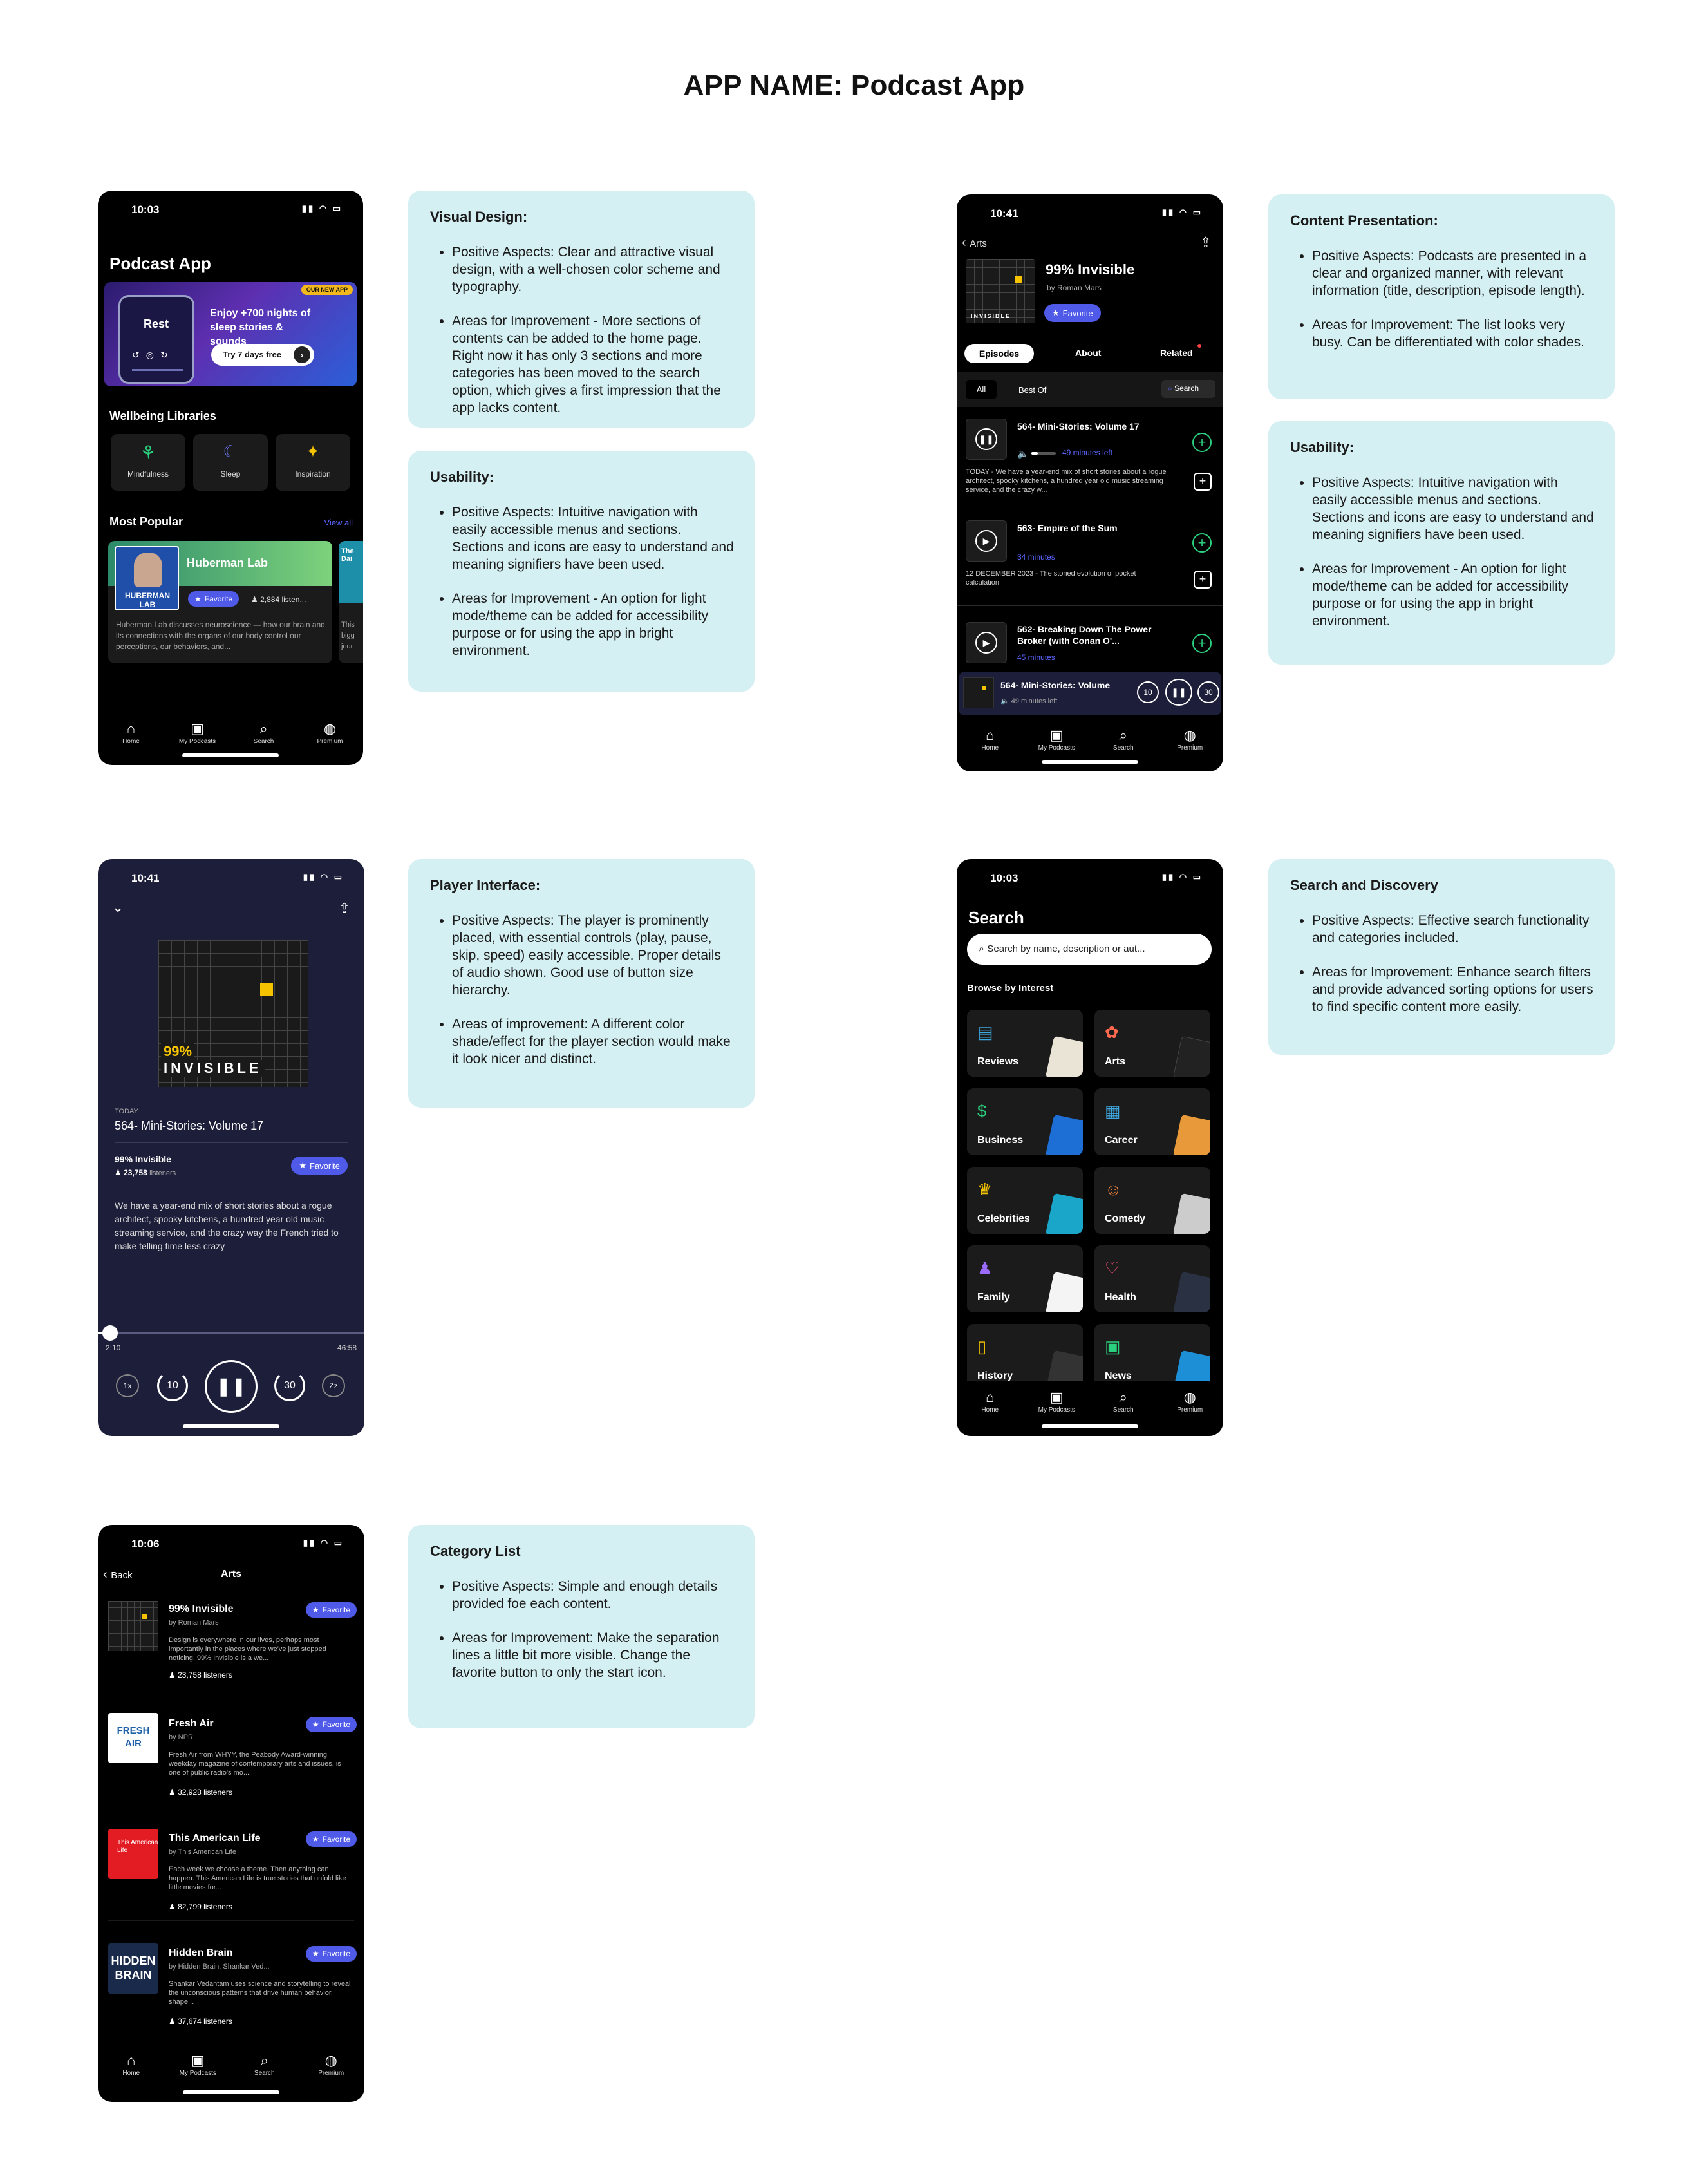 This screenshot has width=1708, height=2165. What do you see at coordinates (1152, 1043) in the screenshot?
I see `category-arts: ✿ Arts` at bounding box center [1152, 1043].